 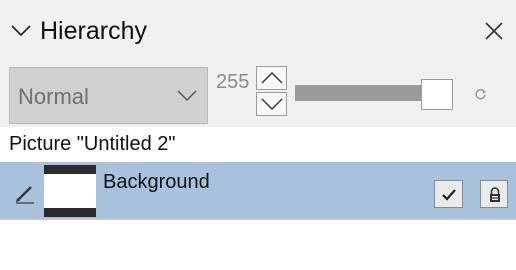 I want to click on opacity-slider-track, so click(x=360, y=93).